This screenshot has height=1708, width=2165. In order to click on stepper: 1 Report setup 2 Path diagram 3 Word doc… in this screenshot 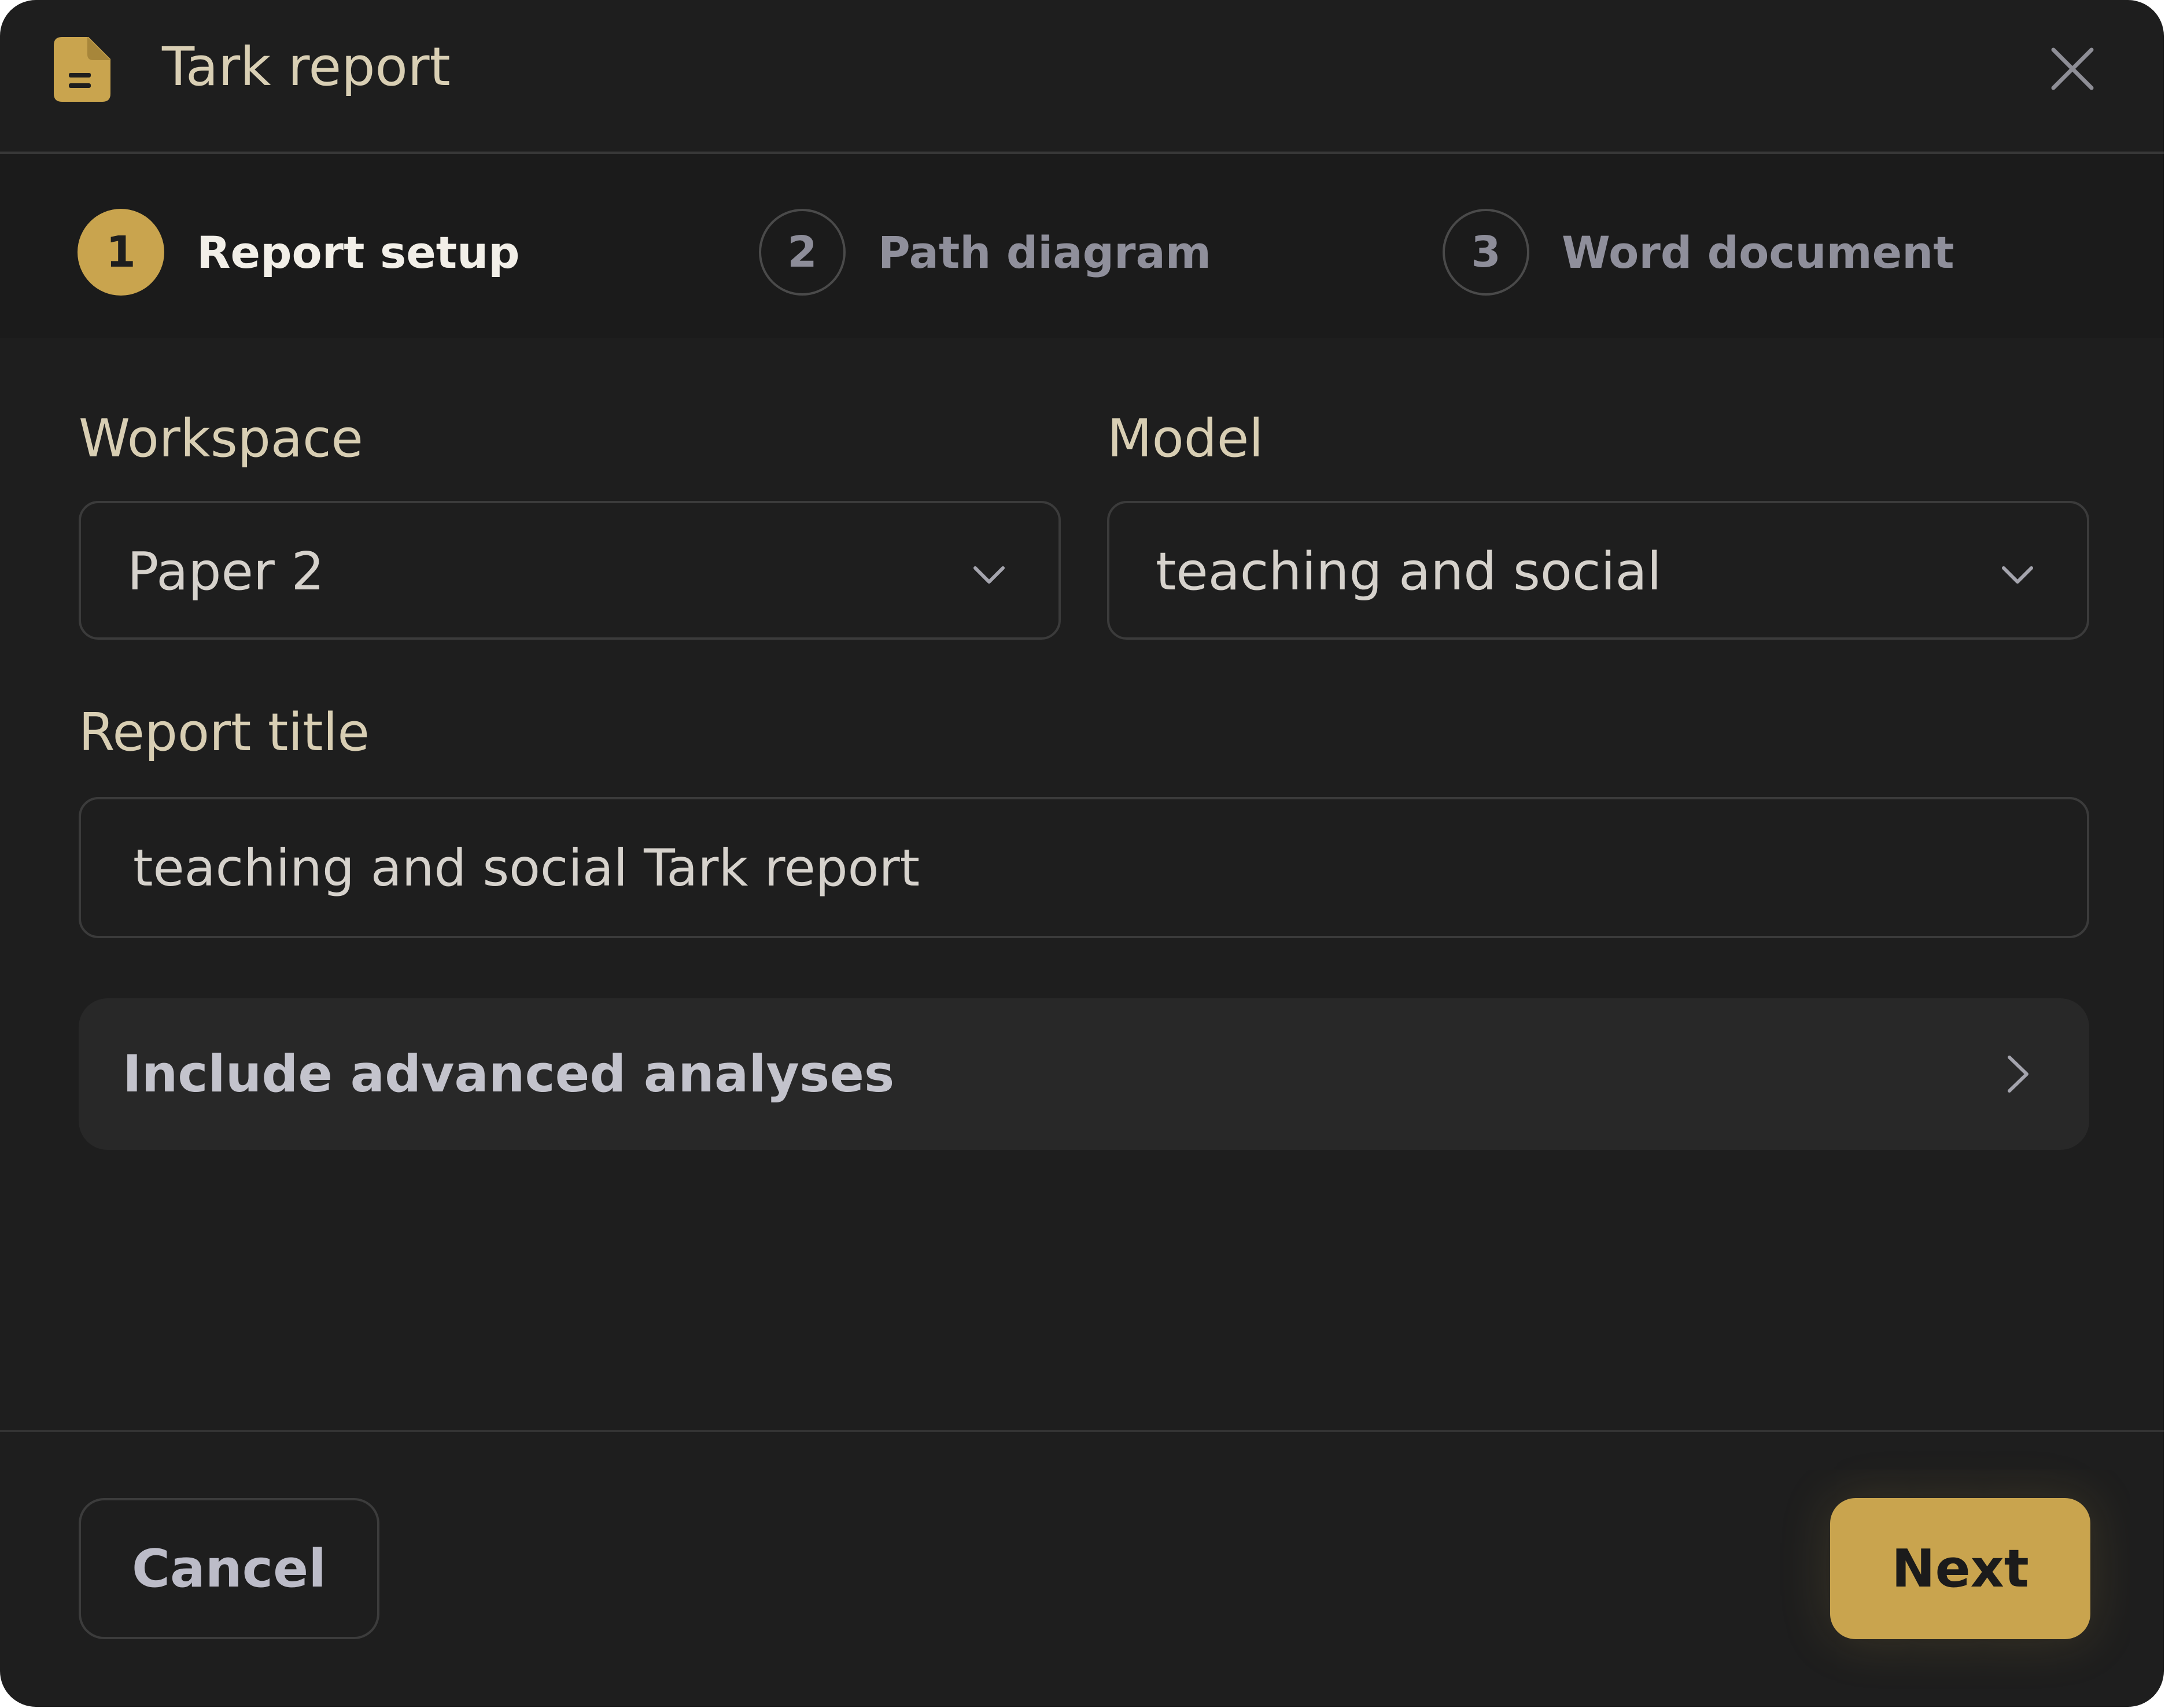, I will do `click(1082, 246)`.